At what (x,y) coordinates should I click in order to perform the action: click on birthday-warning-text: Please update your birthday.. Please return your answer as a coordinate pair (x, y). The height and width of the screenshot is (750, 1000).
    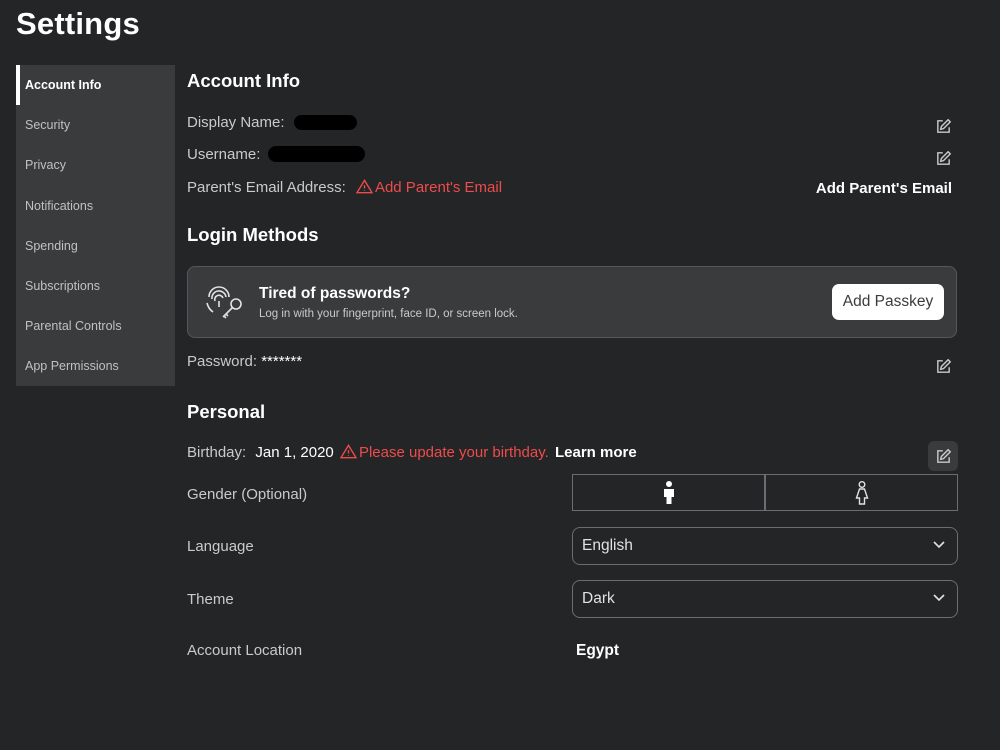
    Looking at the image, I should click on (453, 452).